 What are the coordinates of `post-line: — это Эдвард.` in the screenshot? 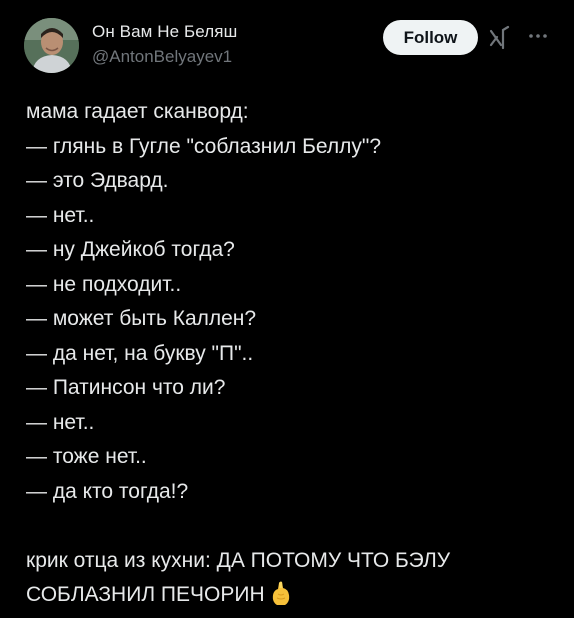 It's located at (97, 180).